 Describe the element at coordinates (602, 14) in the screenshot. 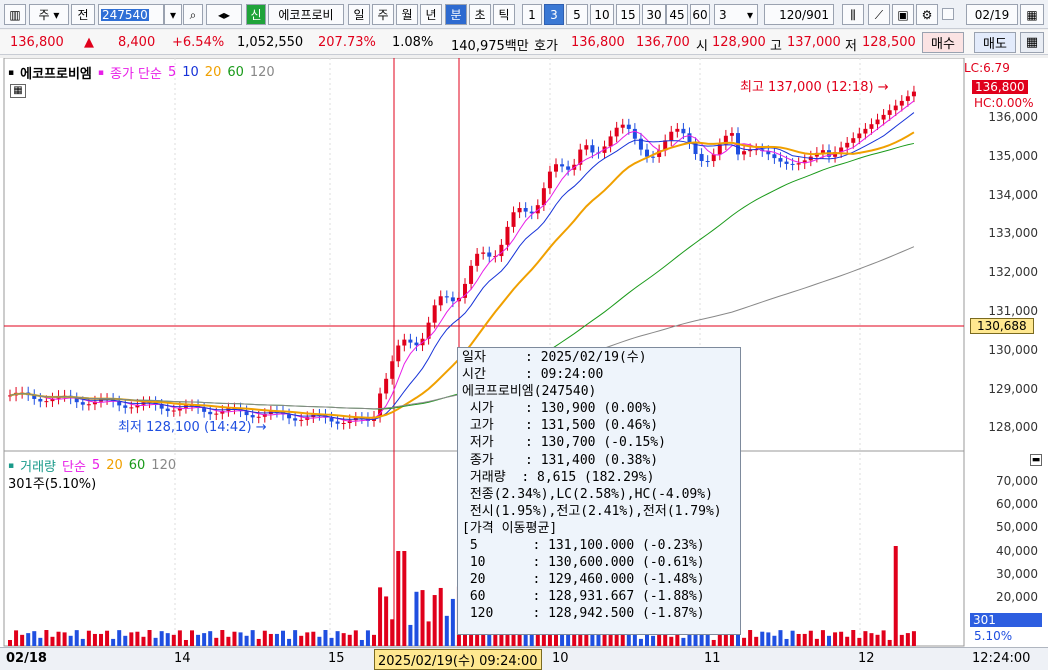

I see `minute-10: 10` at that location.